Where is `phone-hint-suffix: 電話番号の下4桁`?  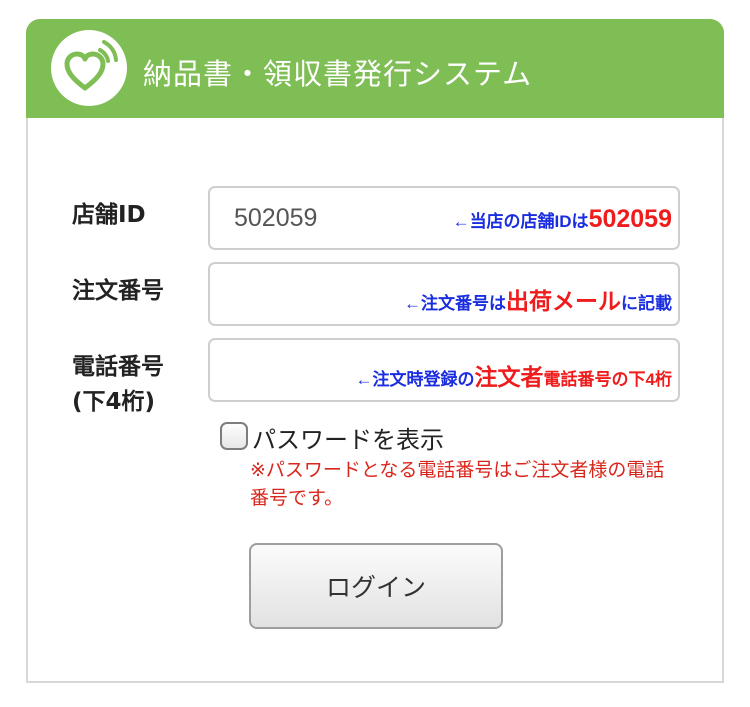
phone-hint-suffix: 電話番号の下4桁 is located at coordinates (607, 379).